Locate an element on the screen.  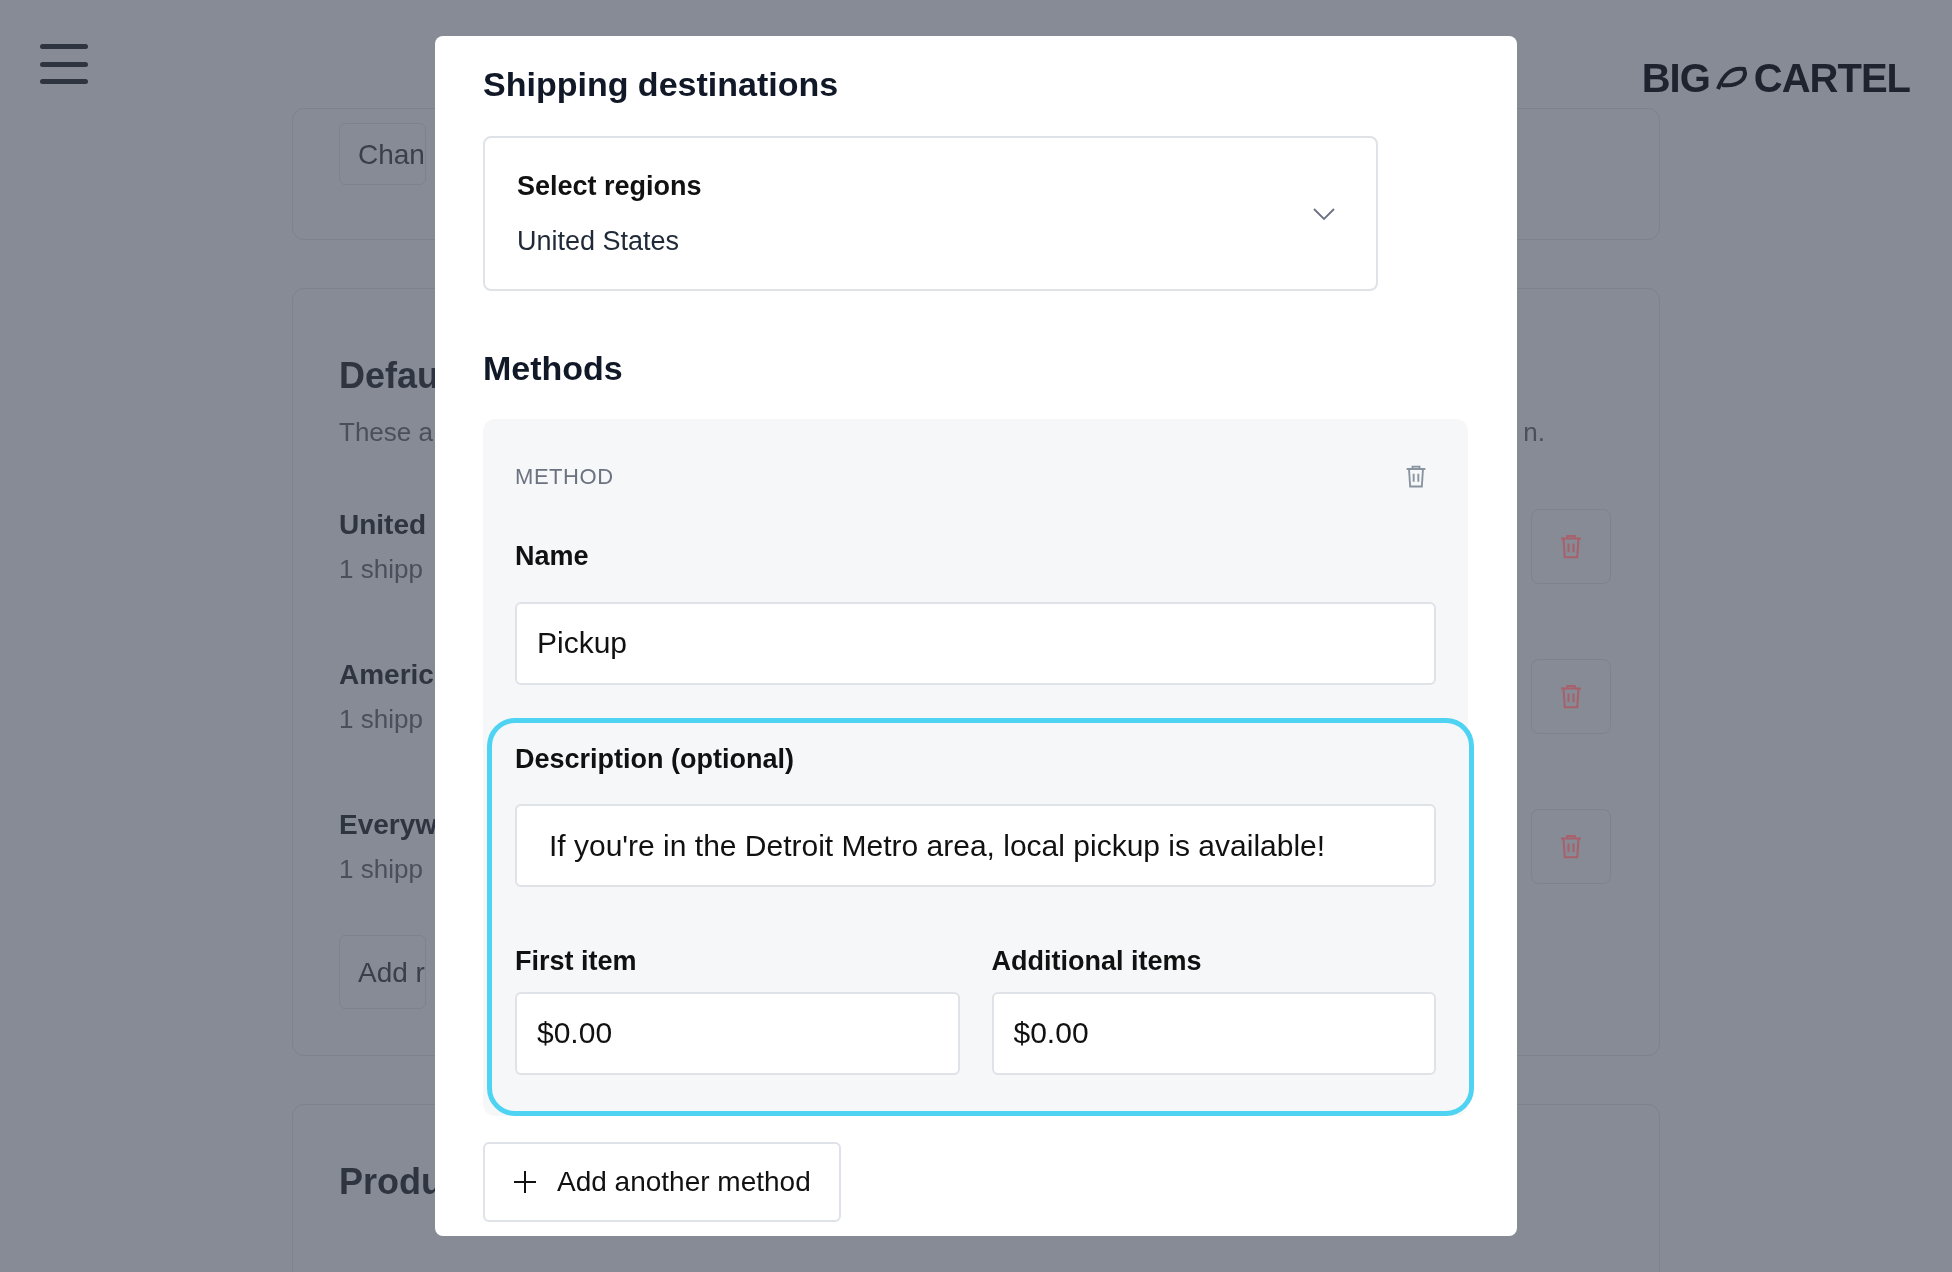
zone-name: Everyw is located at coordinates (388, 824).